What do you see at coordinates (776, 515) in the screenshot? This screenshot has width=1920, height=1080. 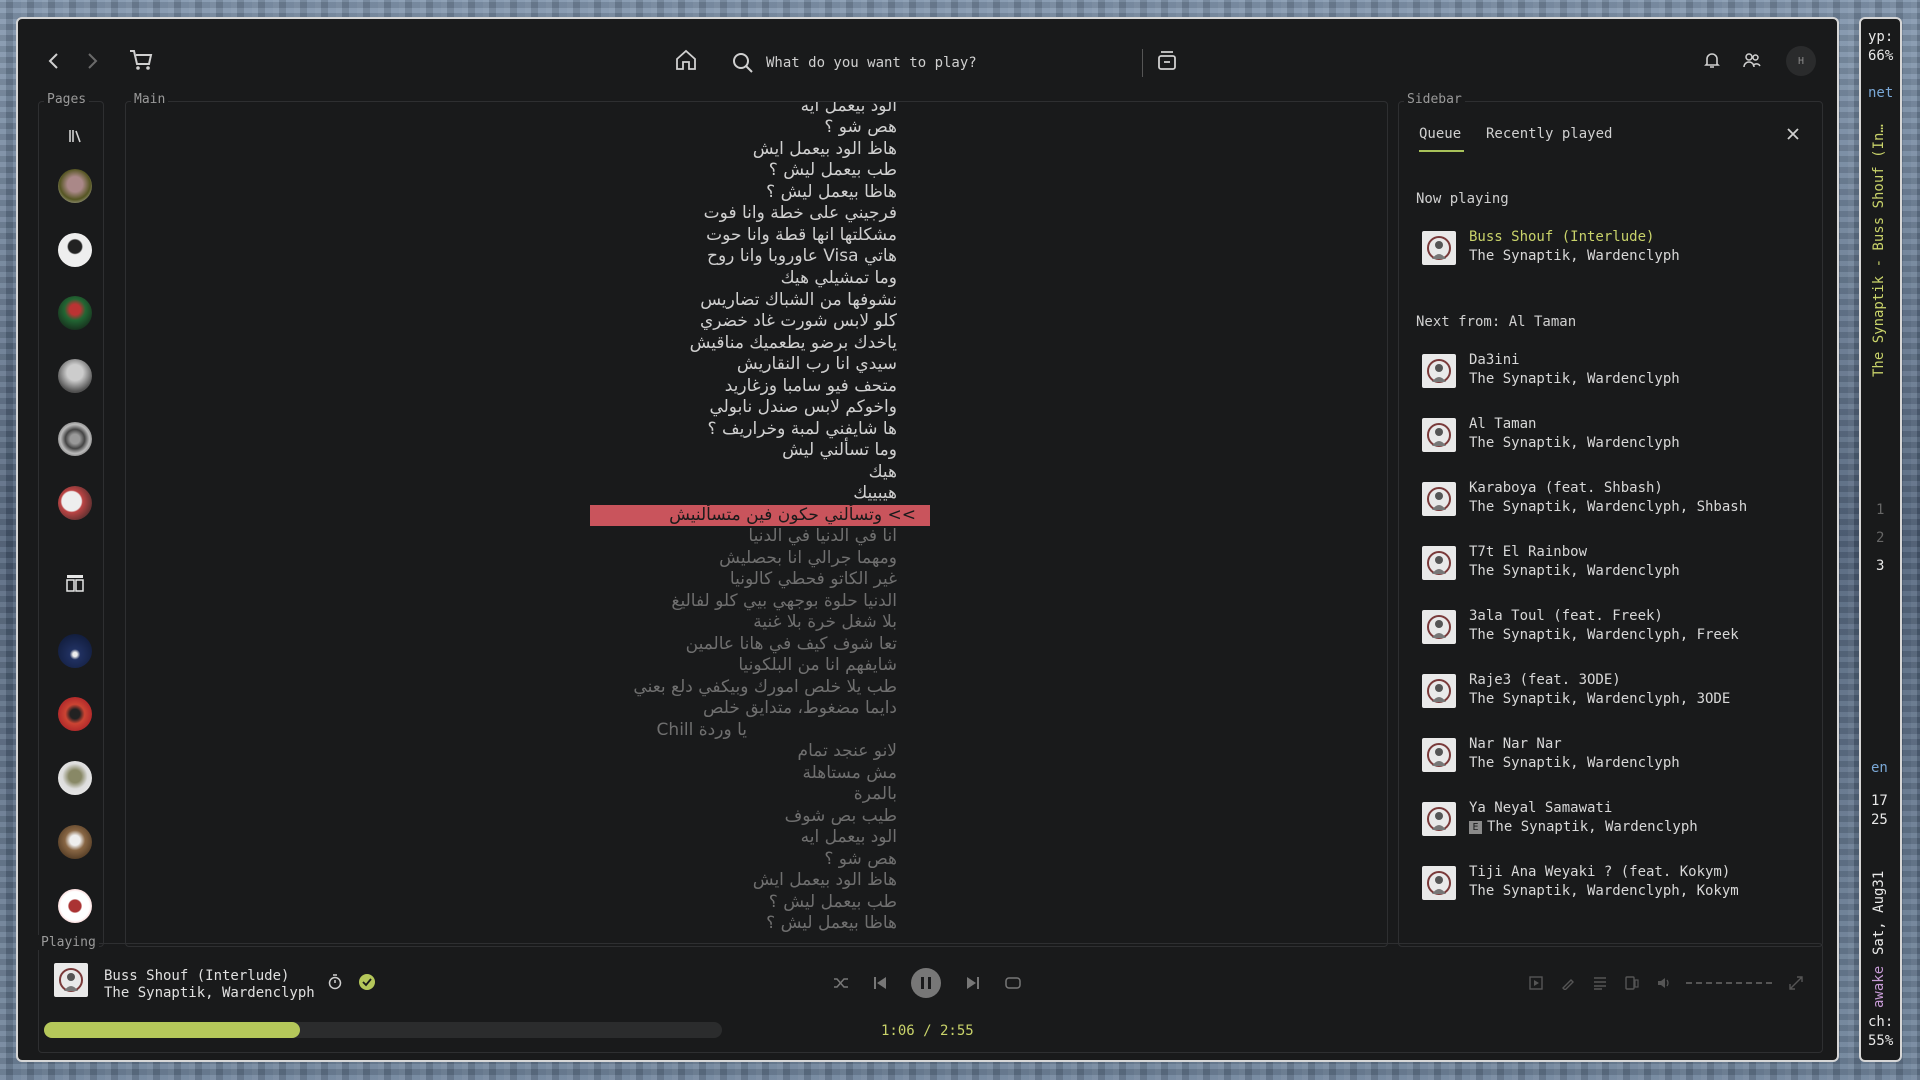 I see `lyric-current-text: وتسألني حكون فين متسألنيش` at bounding box center [776, 515].